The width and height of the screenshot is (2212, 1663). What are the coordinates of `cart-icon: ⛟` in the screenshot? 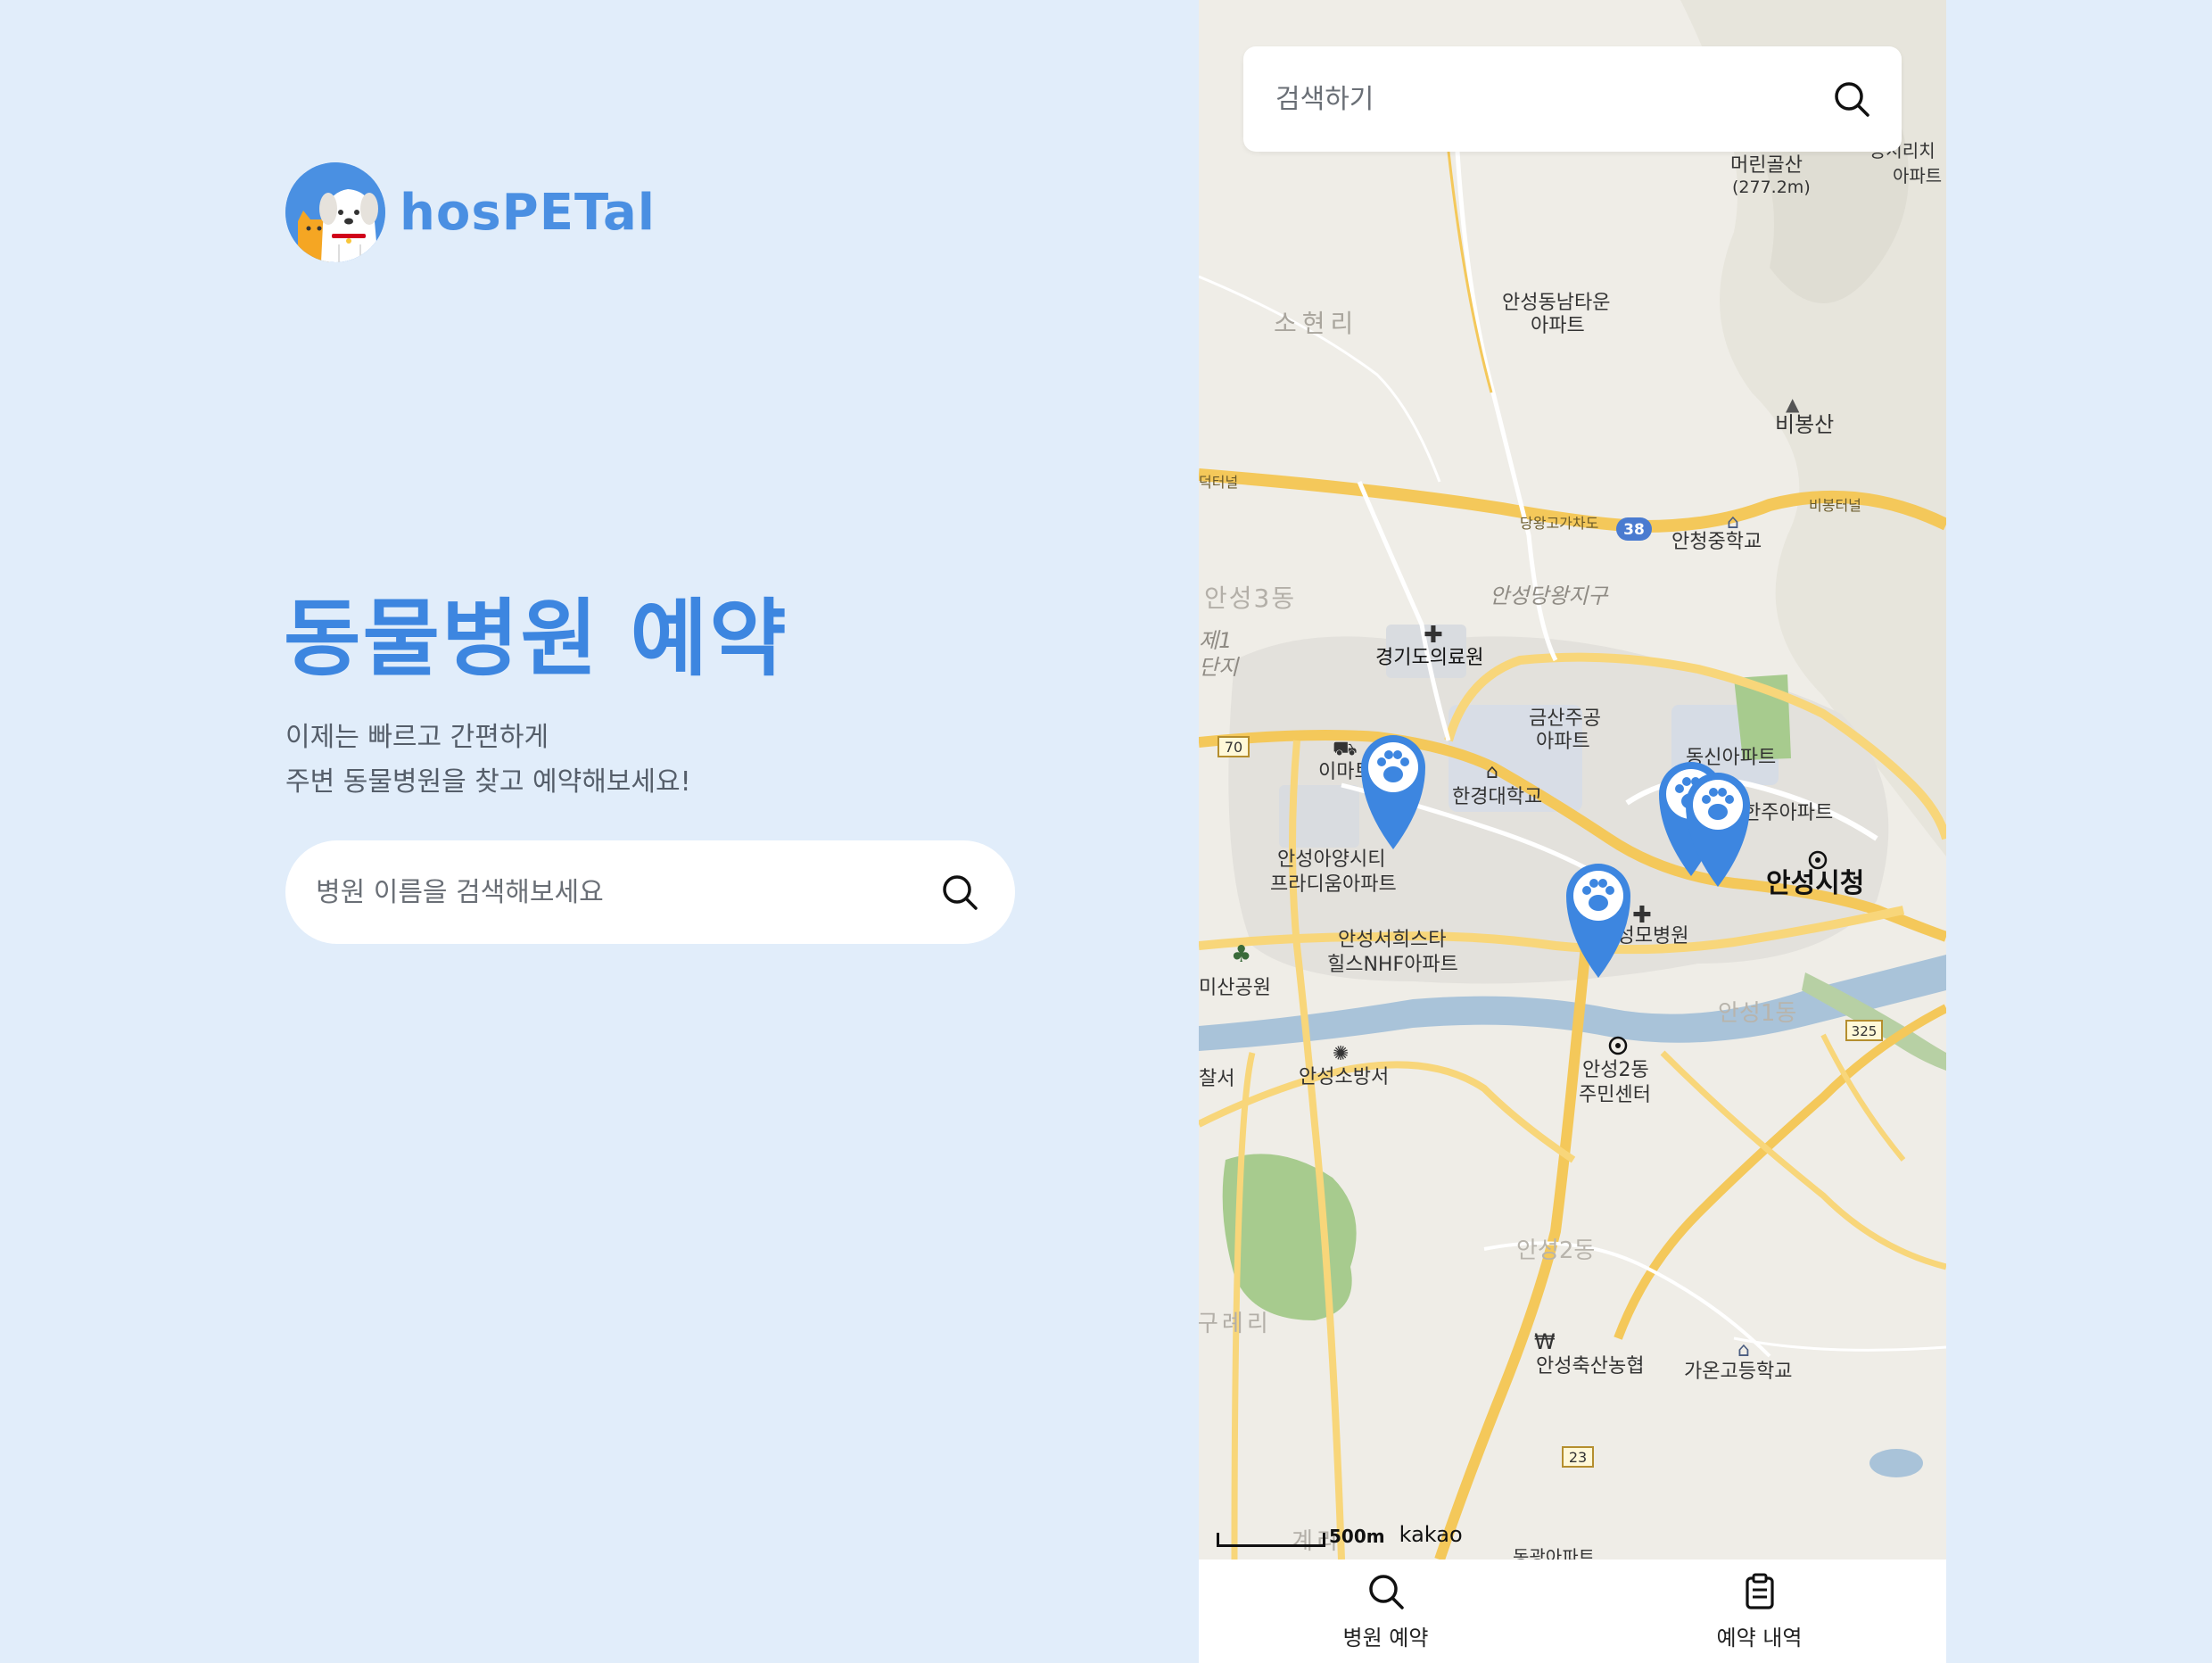 It's located at (1346, 749).